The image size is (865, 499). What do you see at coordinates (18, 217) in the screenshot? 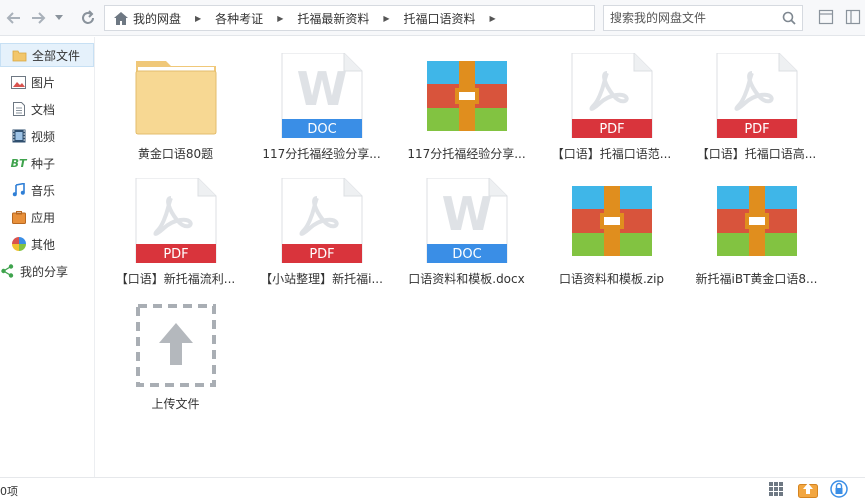
I see `app-icon` at bounding box center [18, 217].